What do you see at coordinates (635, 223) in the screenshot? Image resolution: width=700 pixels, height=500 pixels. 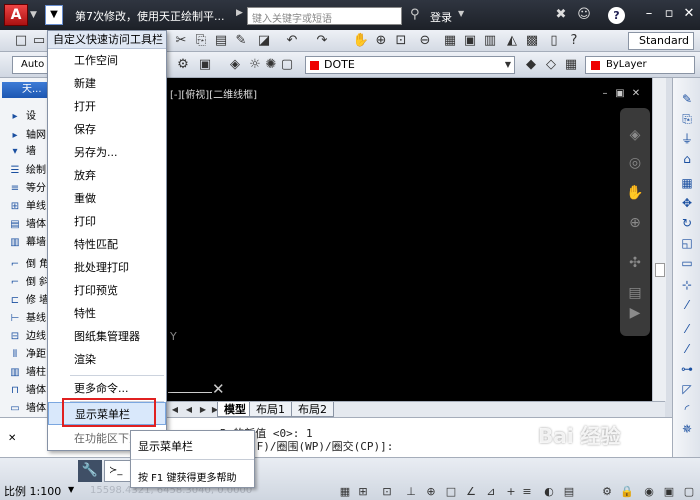 I see `zoom-icon: ⊕` at bounding box center [635, 223].